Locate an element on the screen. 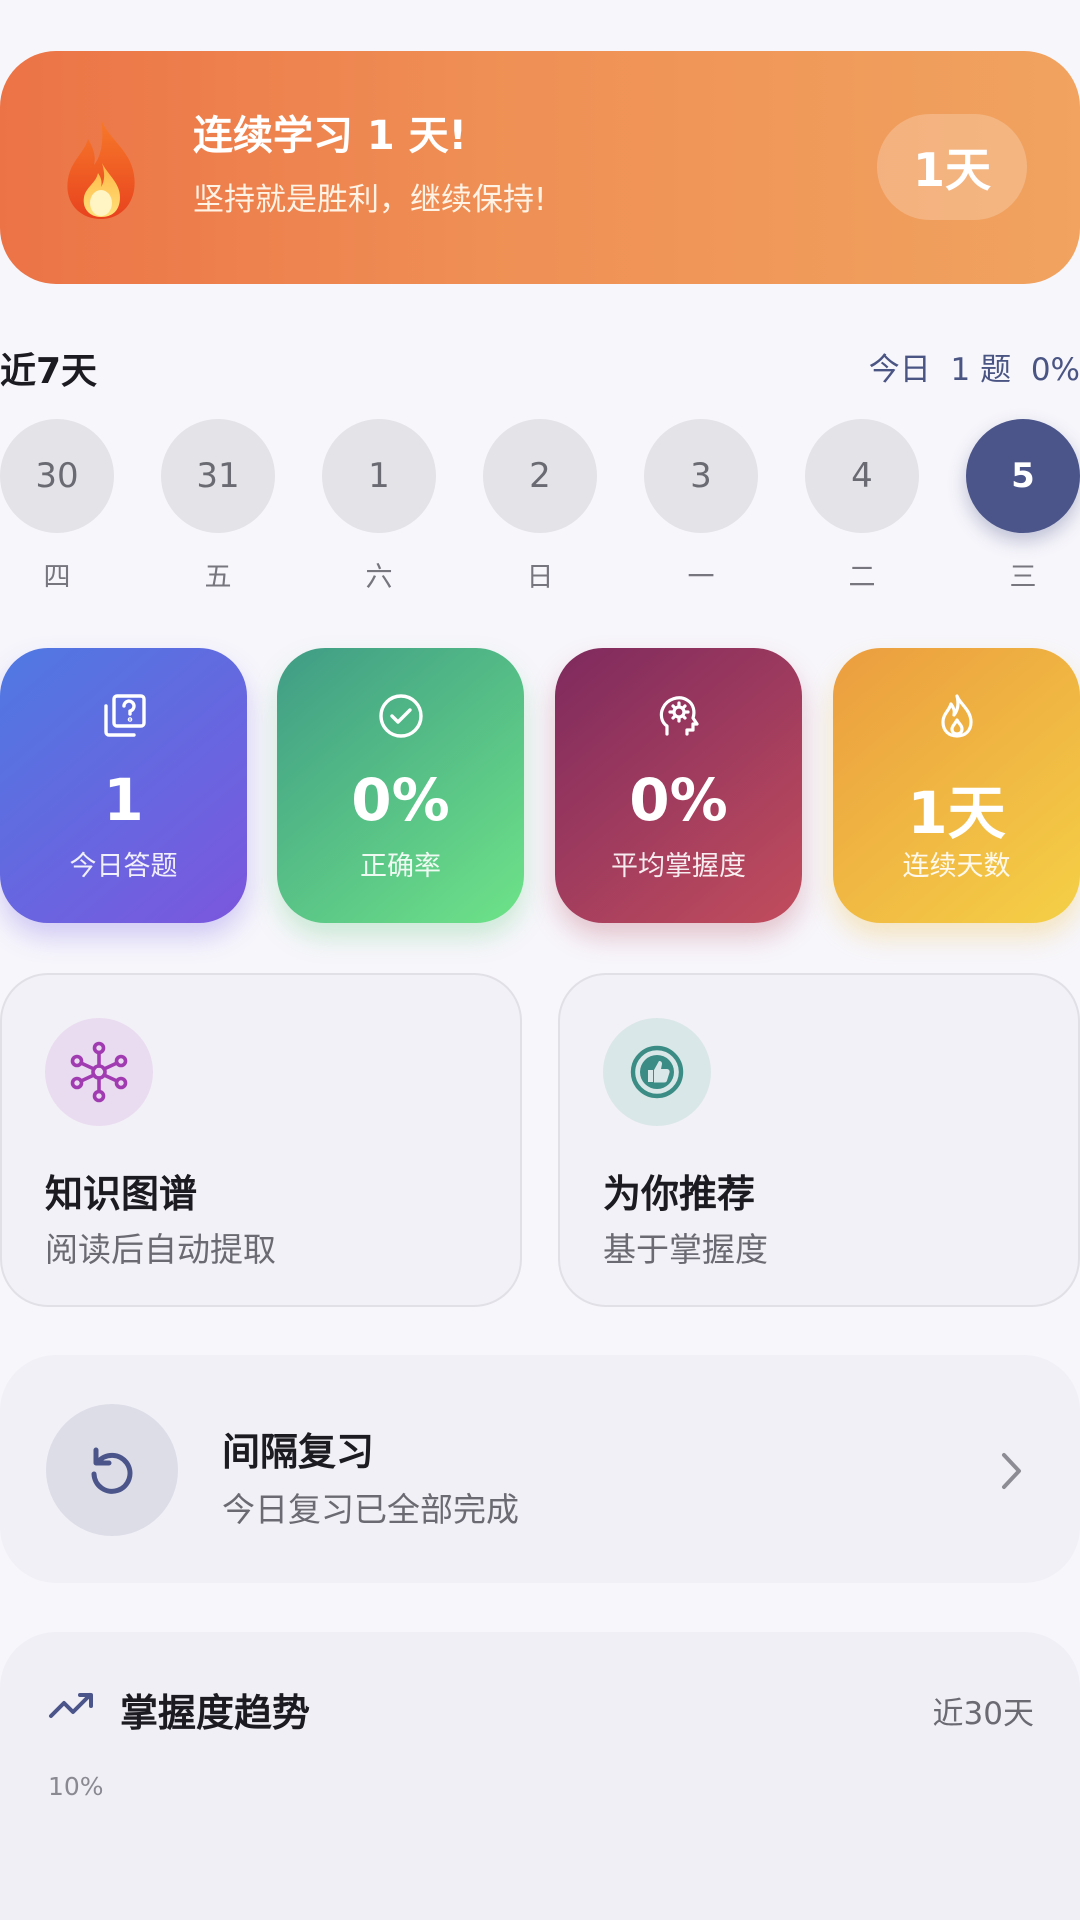  day-weekday: 五 is located at coordinates (218, 577).